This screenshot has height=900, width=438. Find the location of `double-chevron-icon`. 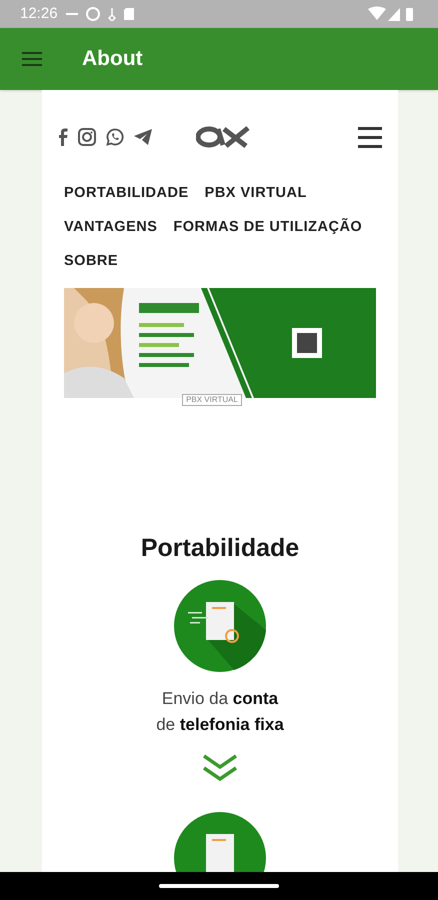

double-chevron-icon is located at coordinates (220, 768).